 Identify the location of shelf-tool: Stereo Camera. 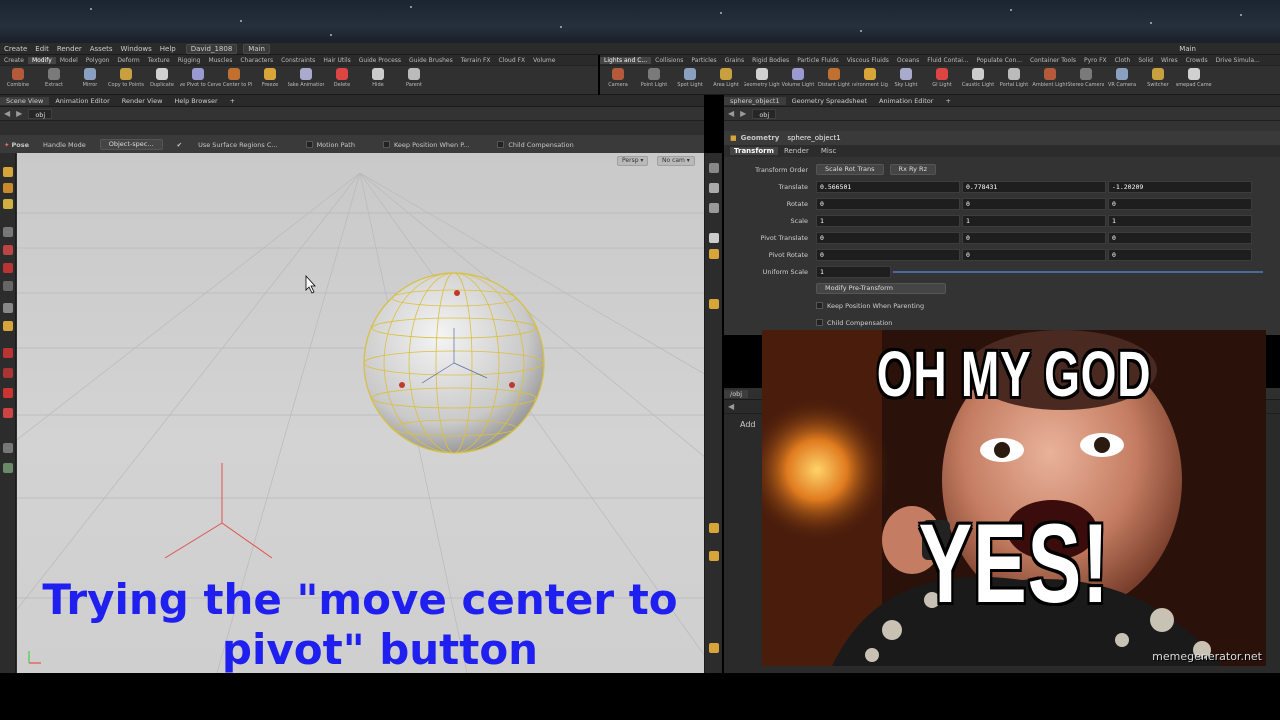
(1086, 78).